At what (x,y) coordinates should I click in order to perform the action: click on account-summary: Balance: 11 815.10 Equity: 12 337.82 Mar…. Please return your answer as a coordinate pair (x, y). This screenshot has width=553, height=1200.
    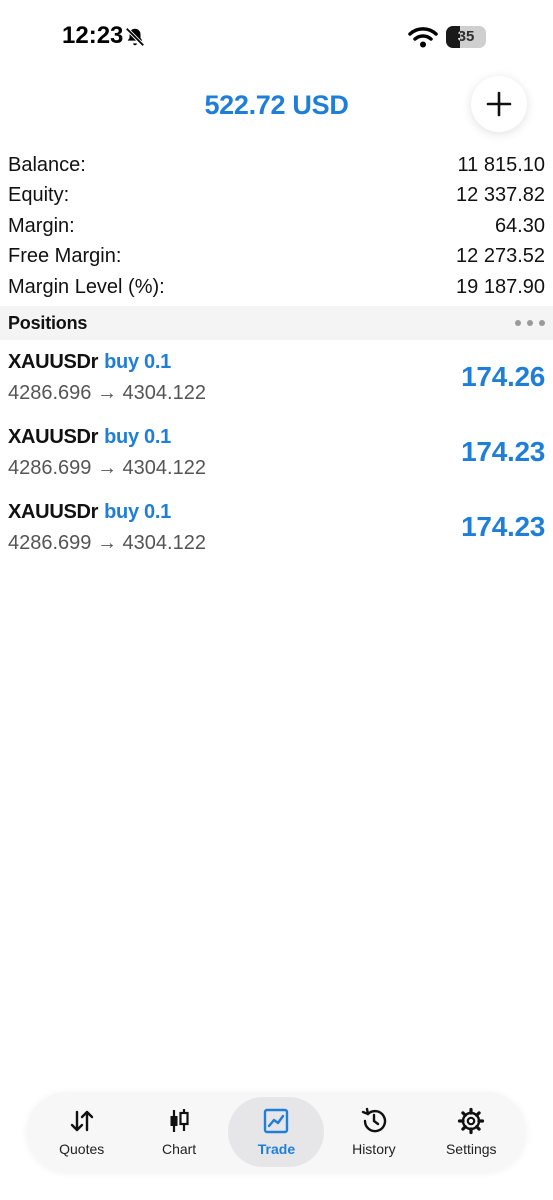
    Looking at the image, I should click on (276, 226).